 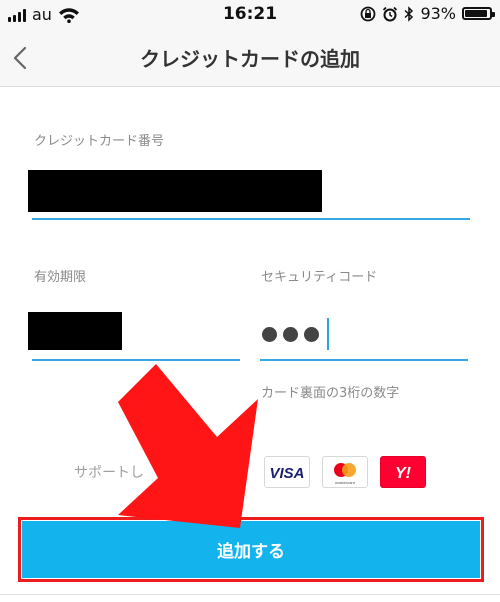 I want to click on text-caret, so click(x=328, y=334).